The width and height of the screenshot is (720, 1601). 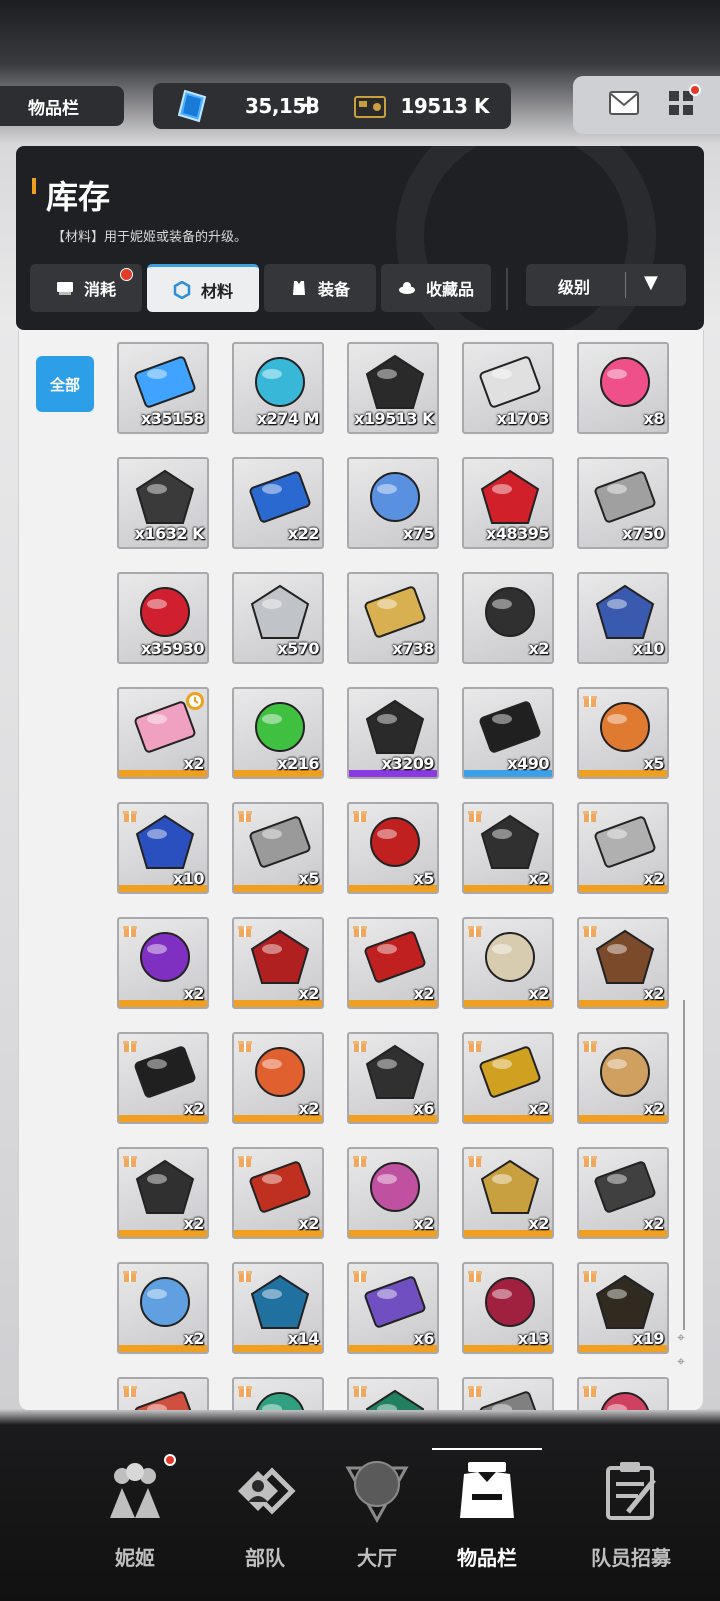 What do you see at coordinates (278, 618) in the screenshot?
I see `inventory-item: x570` at bounding box center [278, 618].